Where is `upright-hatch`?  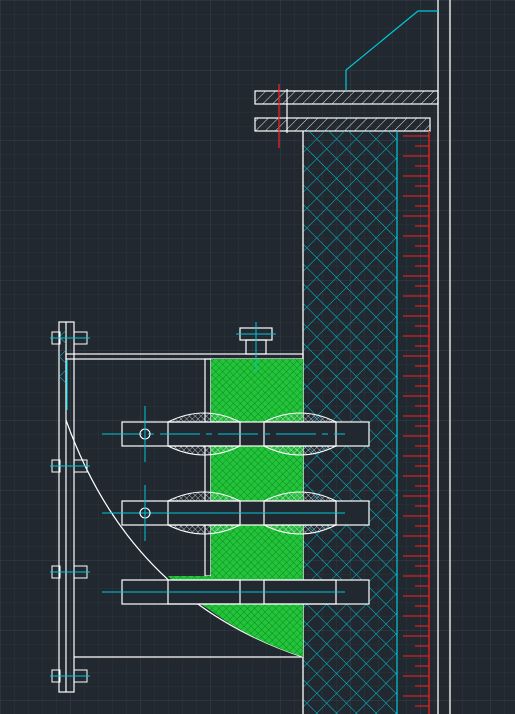
upright-hatch is located at coordinates (63, 354).